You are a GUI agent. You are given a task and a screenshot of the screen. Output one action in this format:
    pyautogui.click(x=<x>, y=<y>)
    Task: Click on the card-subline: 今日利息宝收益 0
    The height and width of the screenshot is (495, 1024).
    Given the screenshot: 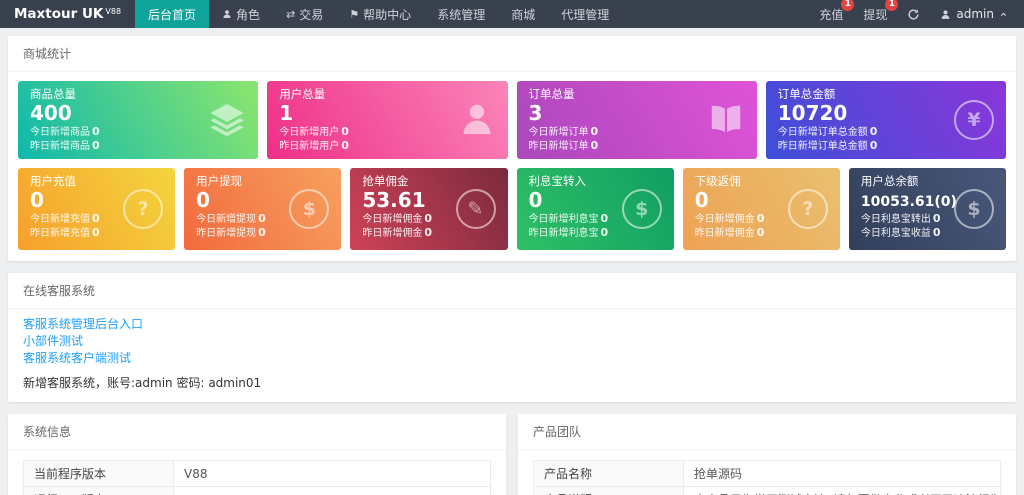 What is the action you would take?
    pyautogui.click(x=900, y=232)
    